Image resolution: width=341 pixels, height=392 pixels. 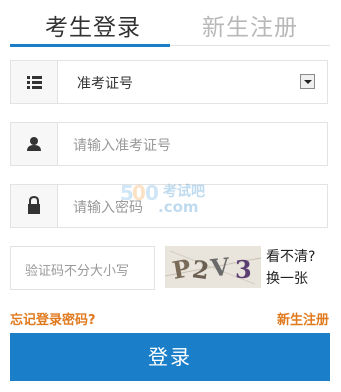 I want to click on tab-student-login: 考生登录, so click(x=93, y=25).